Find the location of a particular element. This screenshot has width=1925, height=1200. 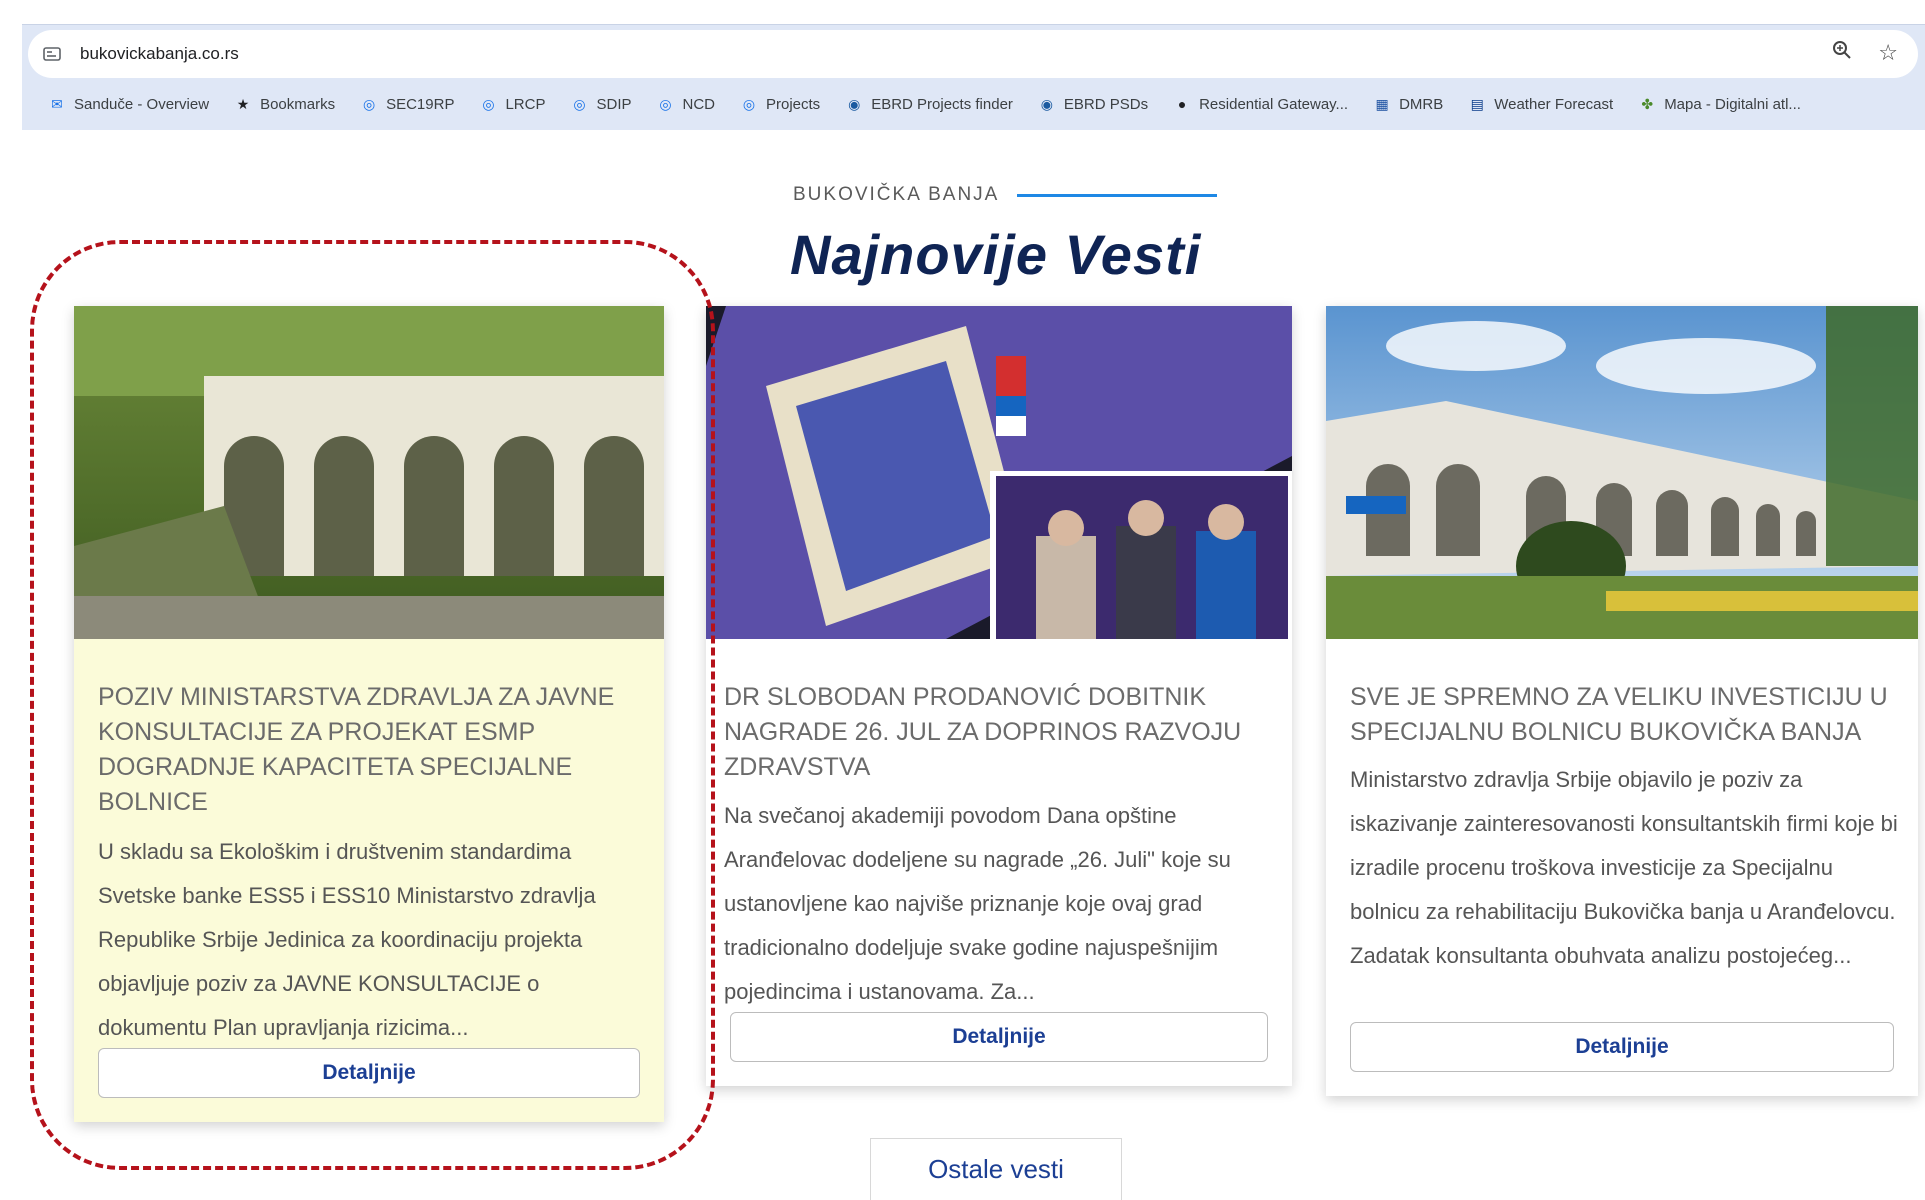

bookmark-item: ◉ EBRD PSDs is located at coordinates (1093, 104).